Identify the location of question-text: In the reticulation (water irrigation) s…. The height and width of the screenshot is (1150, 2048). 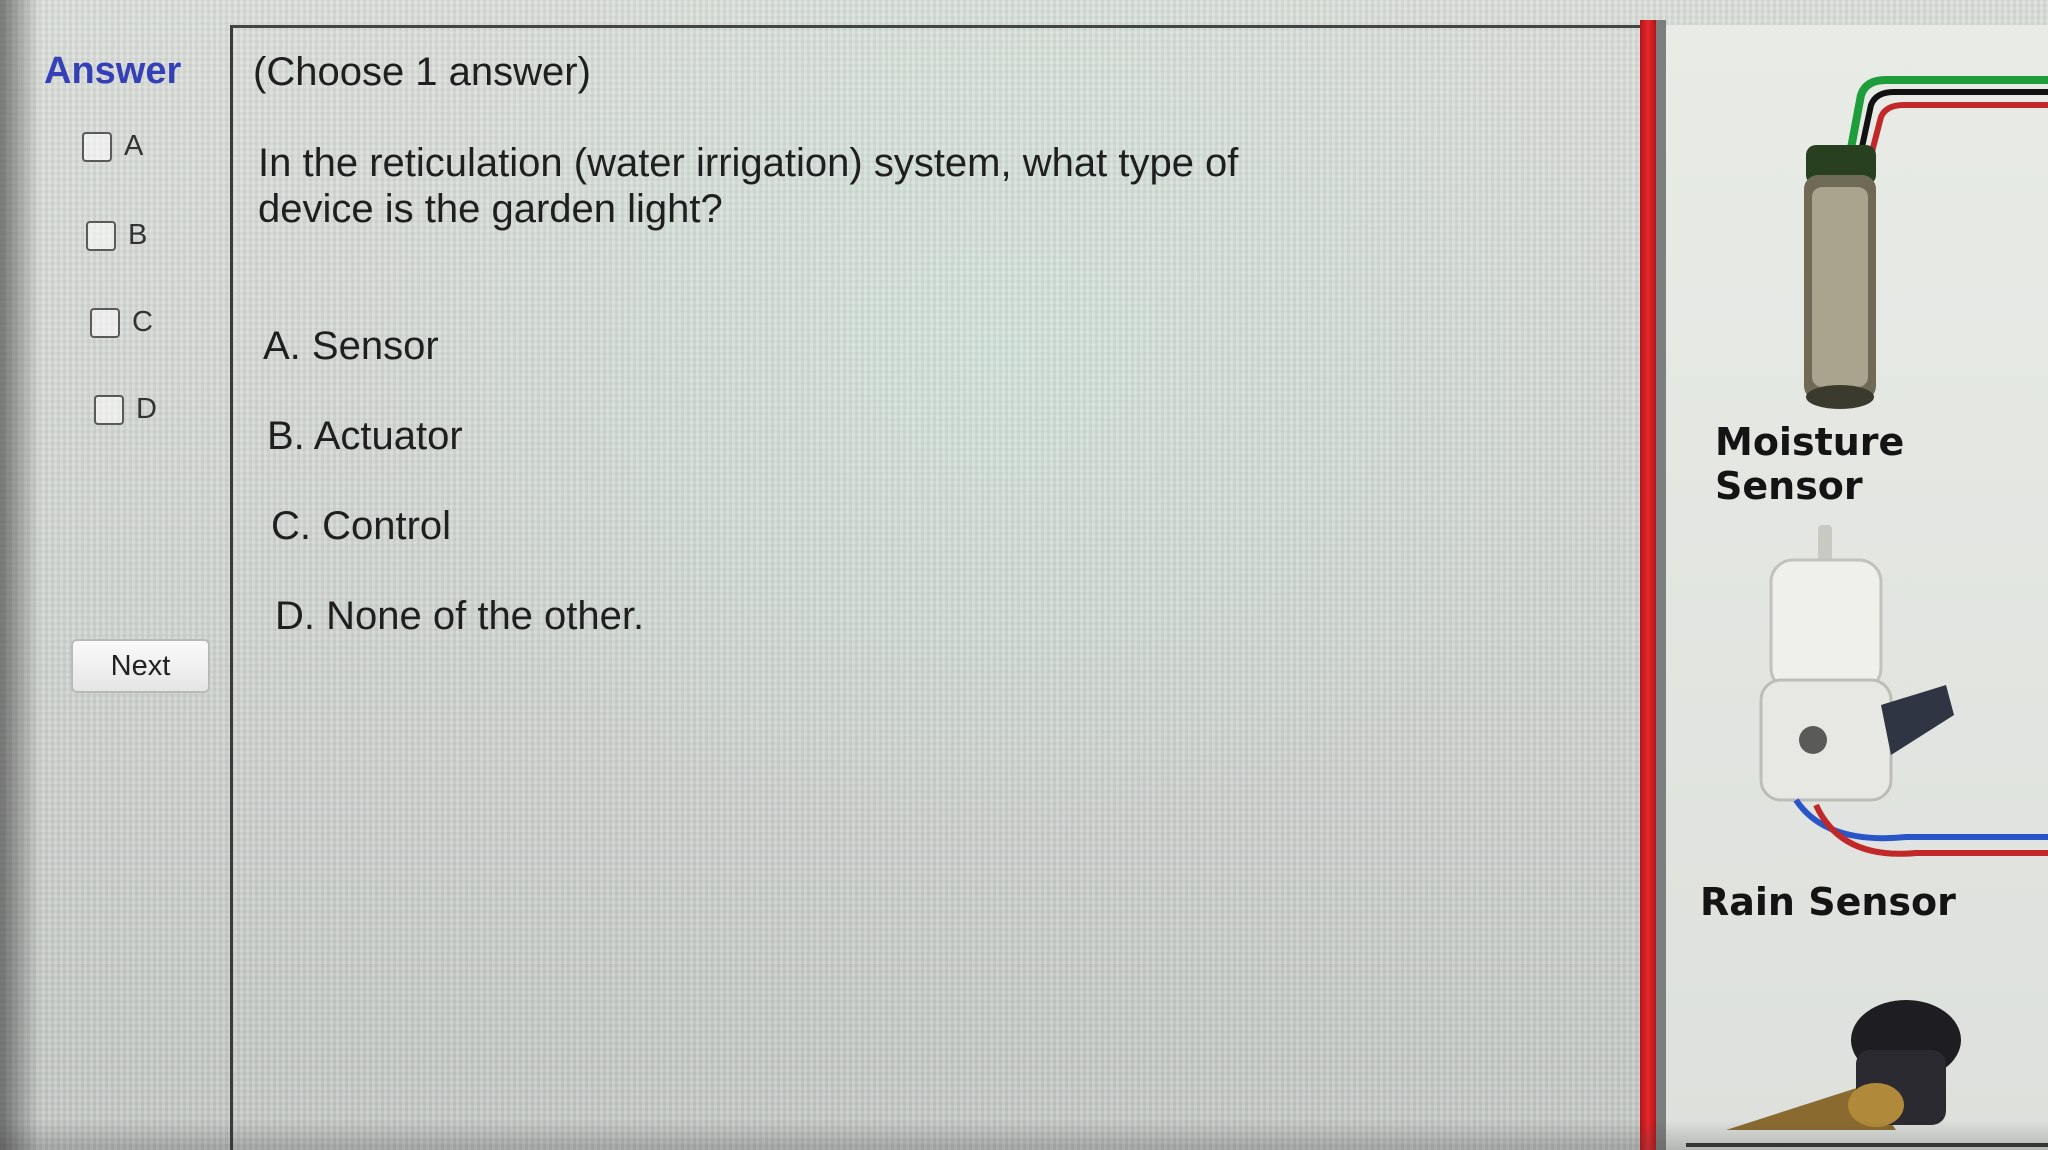
(748, 186).